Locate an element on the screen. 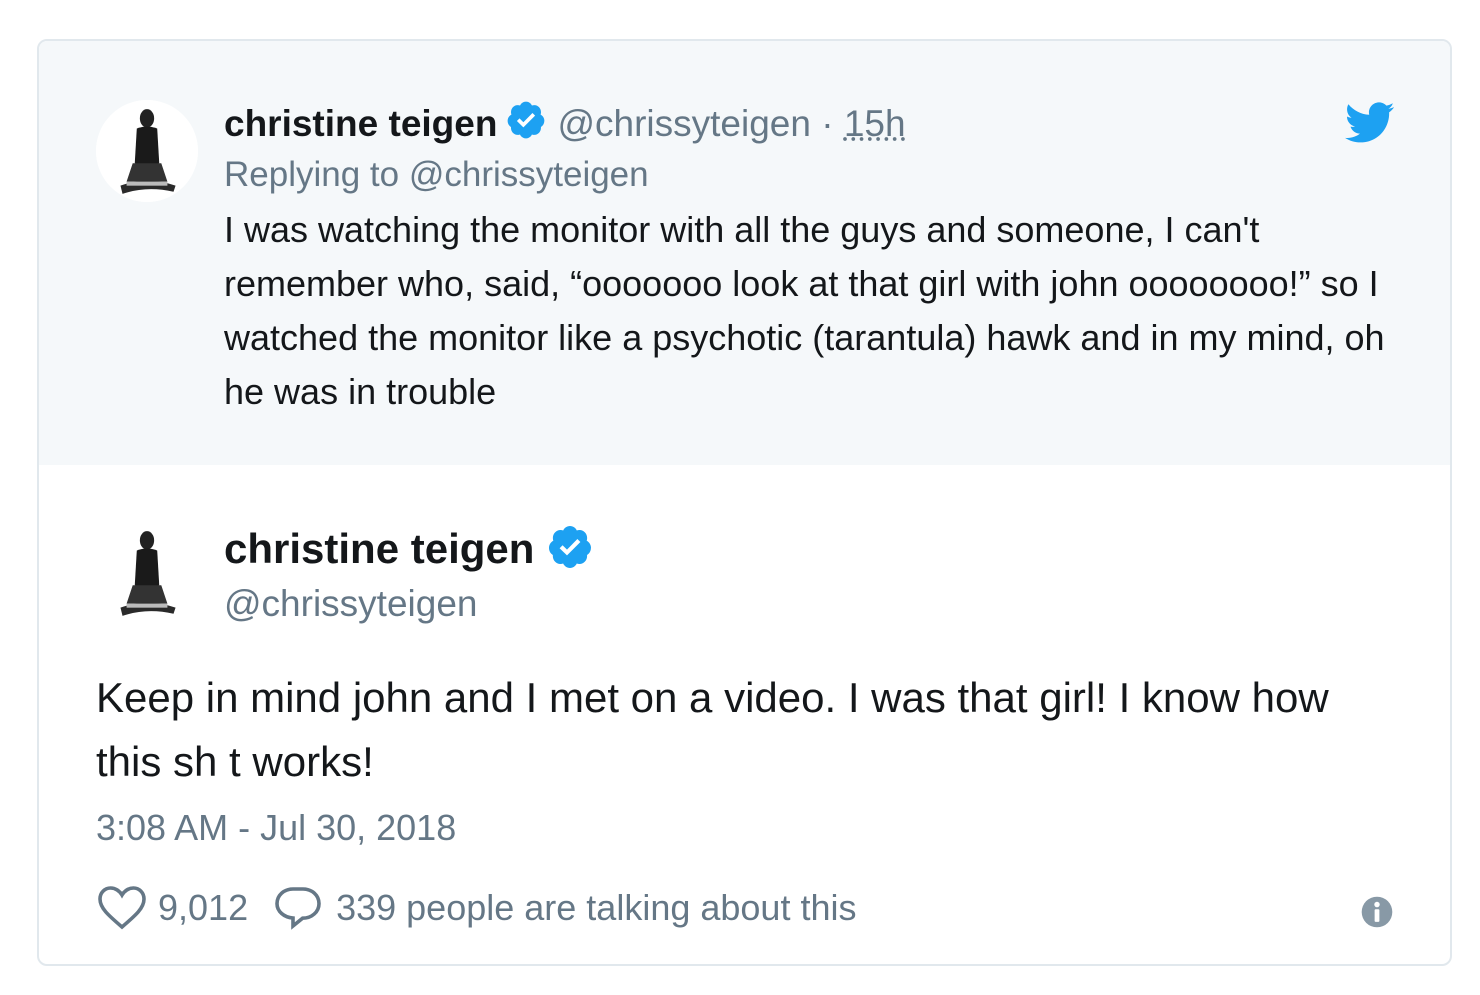 This screenshot has width=1480, height=995. main-author-name: christine teigen is located at coordinates (379, 548).